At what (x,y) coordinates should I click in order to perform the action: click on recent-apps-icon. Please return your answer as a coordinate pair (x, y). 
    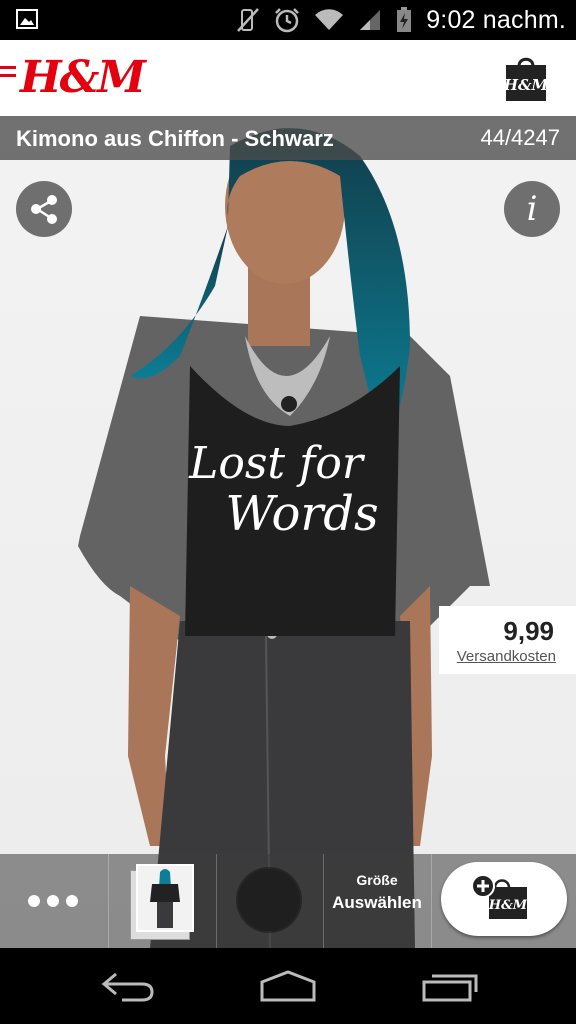
    Looking at the image, I should click on (450, 986).